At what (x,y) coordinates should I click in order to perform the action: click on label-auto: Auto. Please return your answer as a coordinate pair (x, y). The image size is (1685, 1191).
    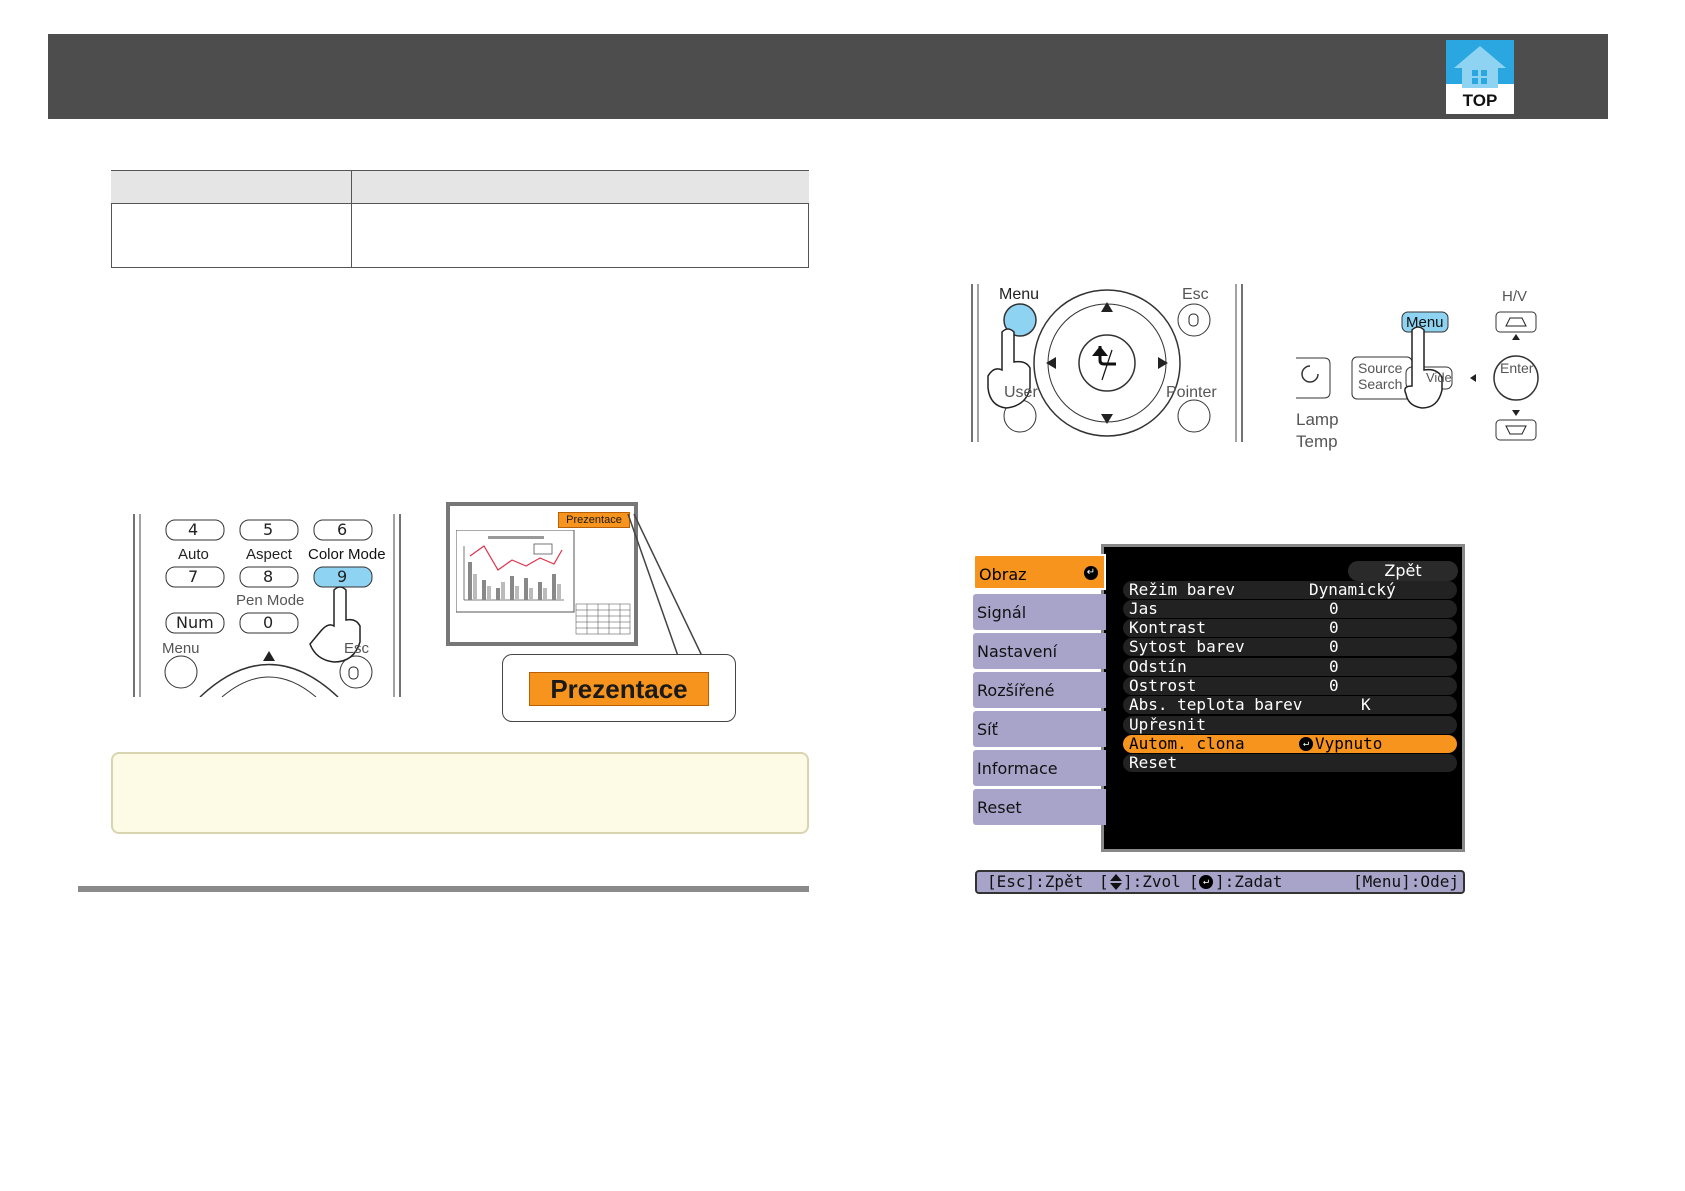
    Looking at the image, I should click on (193, 554).